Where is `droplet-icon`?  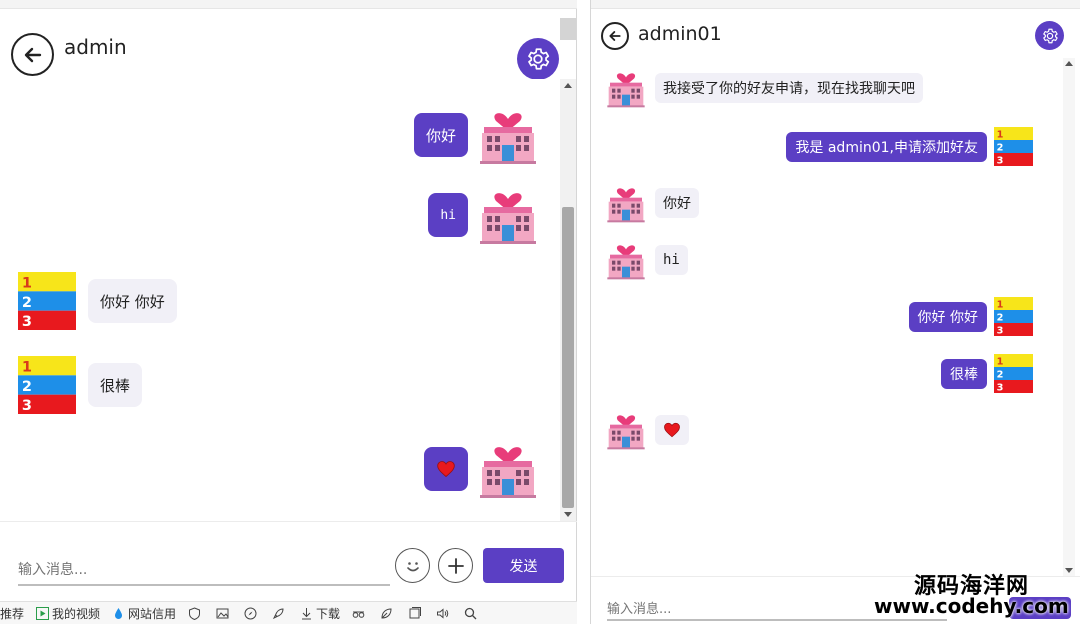 droplet-icon is located at coordinates (119, 613).